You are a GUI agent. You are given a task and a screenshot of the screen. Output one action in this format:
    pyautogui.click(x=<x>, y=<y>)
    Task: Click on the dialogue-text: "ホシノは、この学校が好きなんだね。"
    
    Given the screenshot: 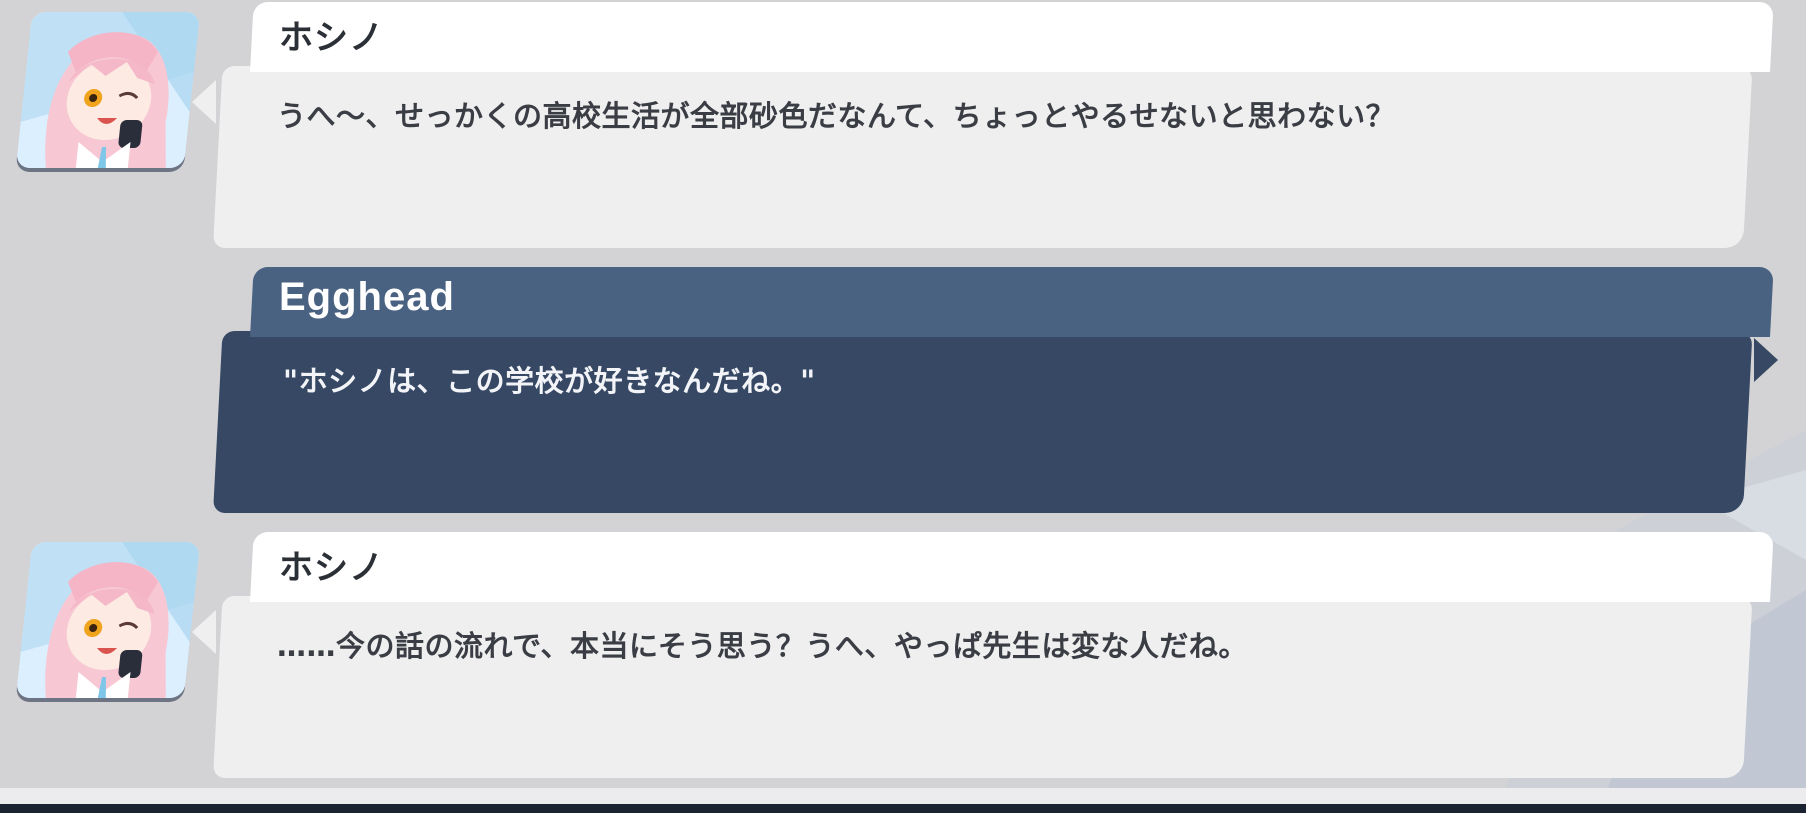 What is the action you would take?
    pyautogui.click(x=549, y=381)
    